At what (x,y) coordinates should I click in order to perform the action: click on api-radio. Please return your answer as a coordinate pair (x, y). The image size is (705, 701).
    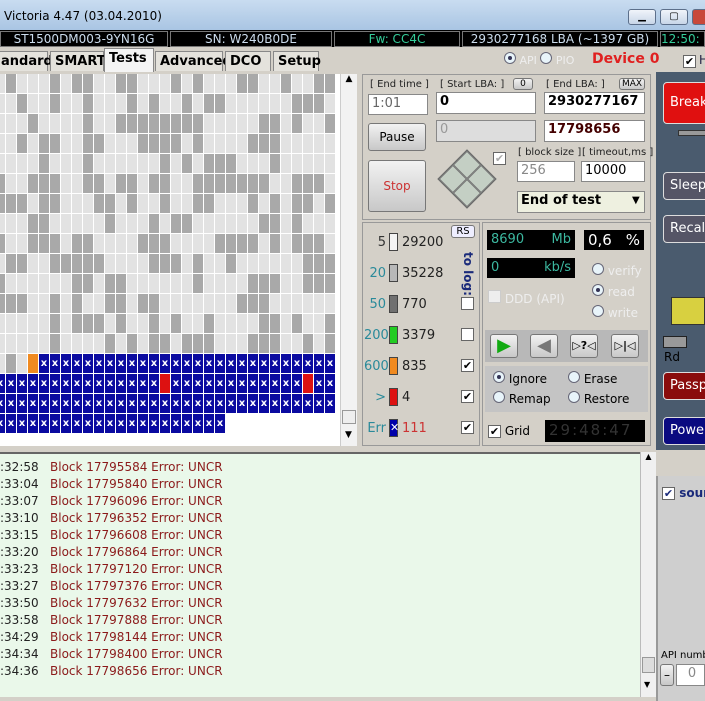
    Looking at the image, I should click on (510, 58).